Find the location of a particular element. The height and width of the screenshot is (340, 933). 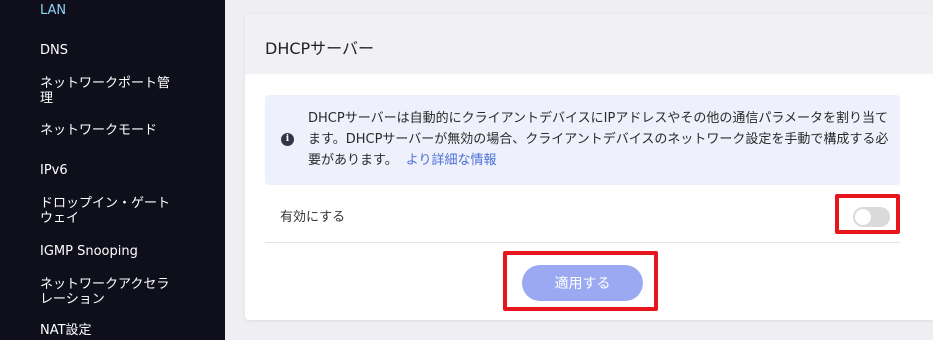

enable-label: 有効にする is located at coordinates (313, 217).